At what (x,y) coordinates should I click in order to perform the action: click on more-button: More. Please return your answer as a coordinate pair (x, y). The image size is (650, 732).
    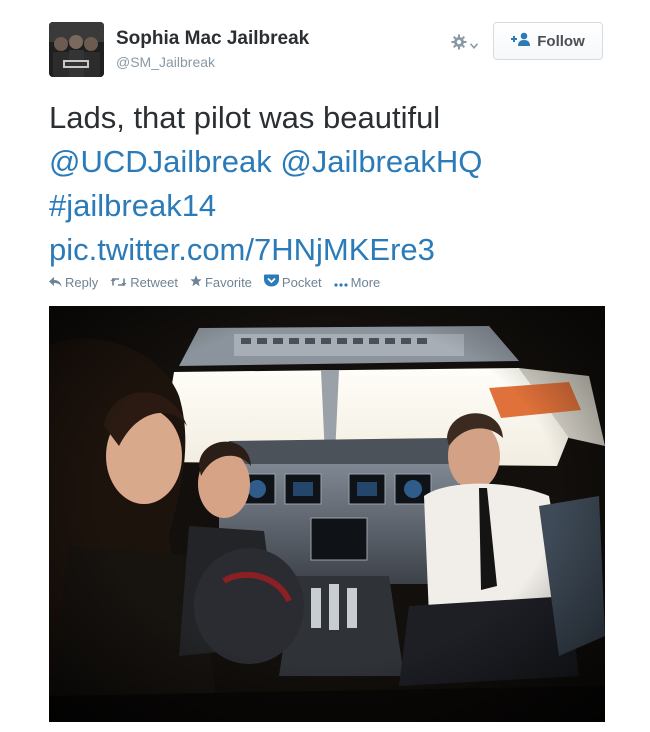
    Looking at the image, I should click on (357, 282).